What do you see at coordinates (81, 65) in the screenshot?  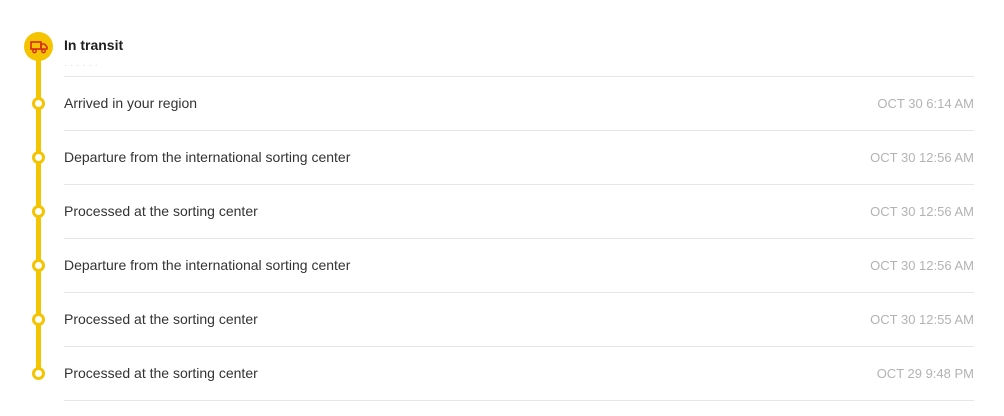 I see `status-subtitle: · · · · · ·` at bounding box center [81, 65].